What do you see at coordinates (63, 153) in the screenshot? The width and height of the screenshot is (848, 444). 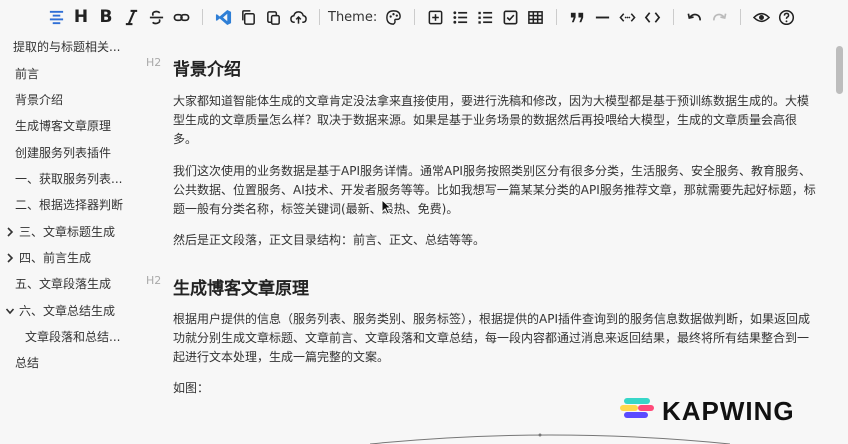 I see `toc-item: 创建服务列表插件` at bounding box center [63, 153].